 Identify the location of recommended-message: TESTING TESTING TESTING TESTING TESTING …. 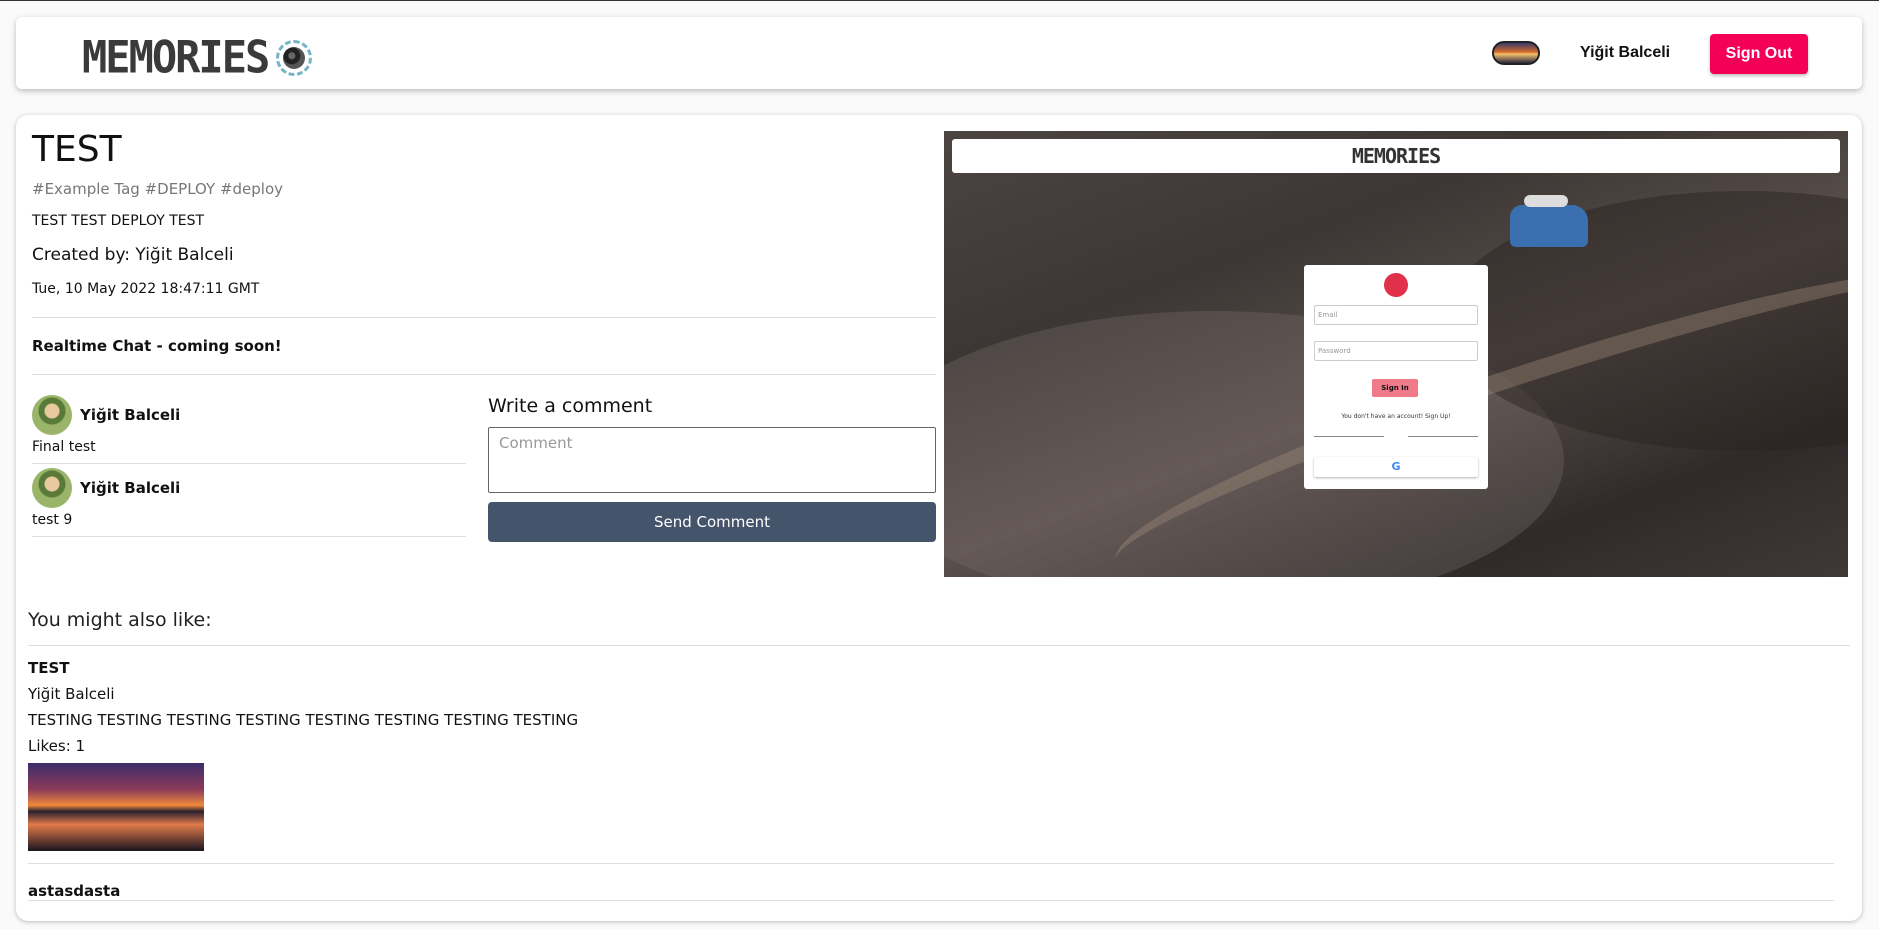
(303, 720).